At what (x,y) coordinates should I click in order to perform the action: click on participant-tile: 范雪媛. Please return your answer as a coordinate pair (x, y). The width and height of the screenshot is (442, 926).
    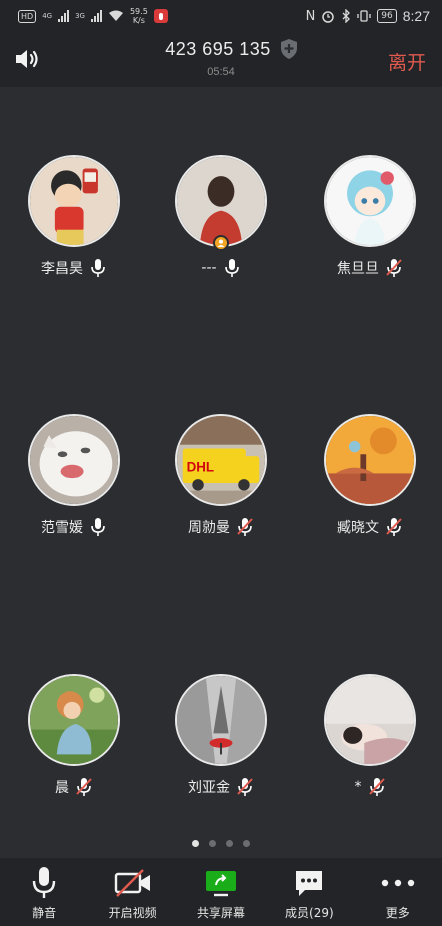
    Looking at the image, I should click on (74, 484).